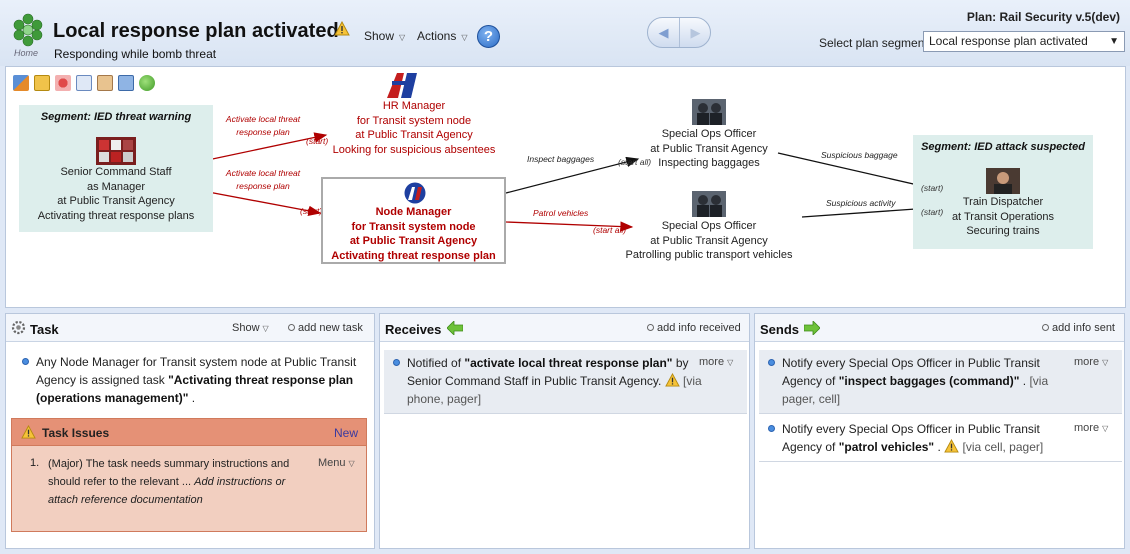 Image resolution: width=1130 pixels, height=554 pixels. Describe the element at coordinates (560, 159) in the screenshot. I see `flow-label-inspect-baggages: Inspect baggages` at that location.